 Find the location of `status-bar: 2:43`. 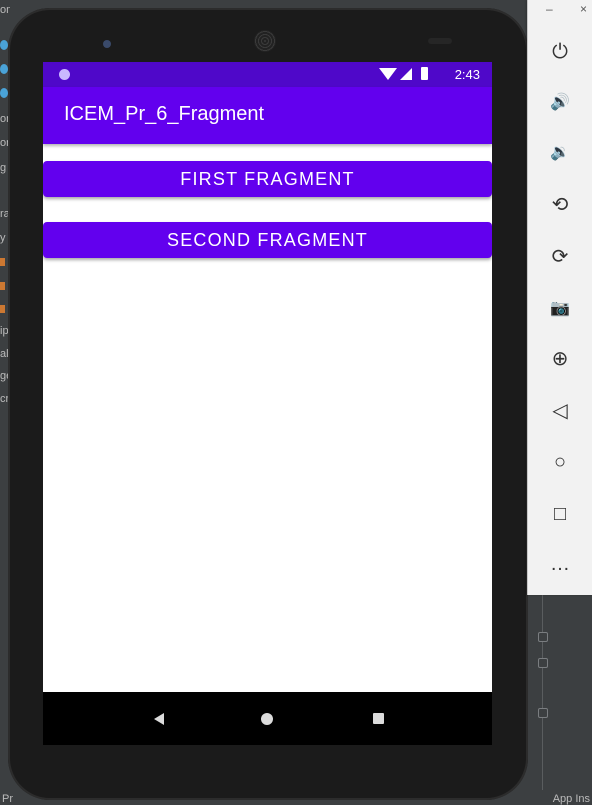

status-bar: 2:43 is located at coordinates (267, 74).